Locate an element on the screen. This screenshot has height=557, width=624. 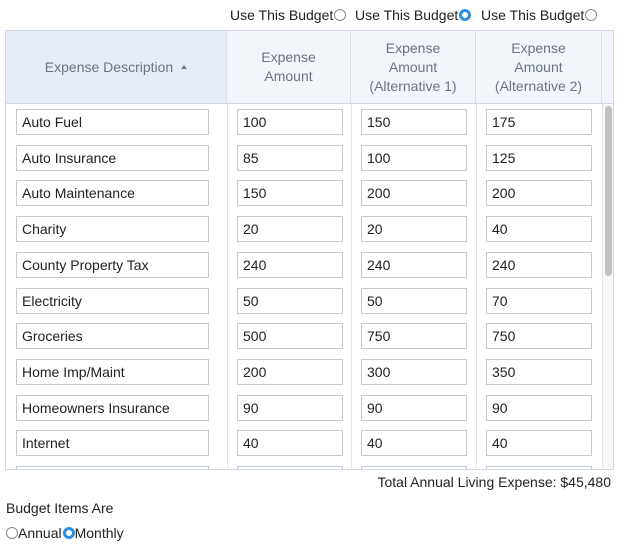
expense-alt2-input: 175 is located at coordinates (539, 122).